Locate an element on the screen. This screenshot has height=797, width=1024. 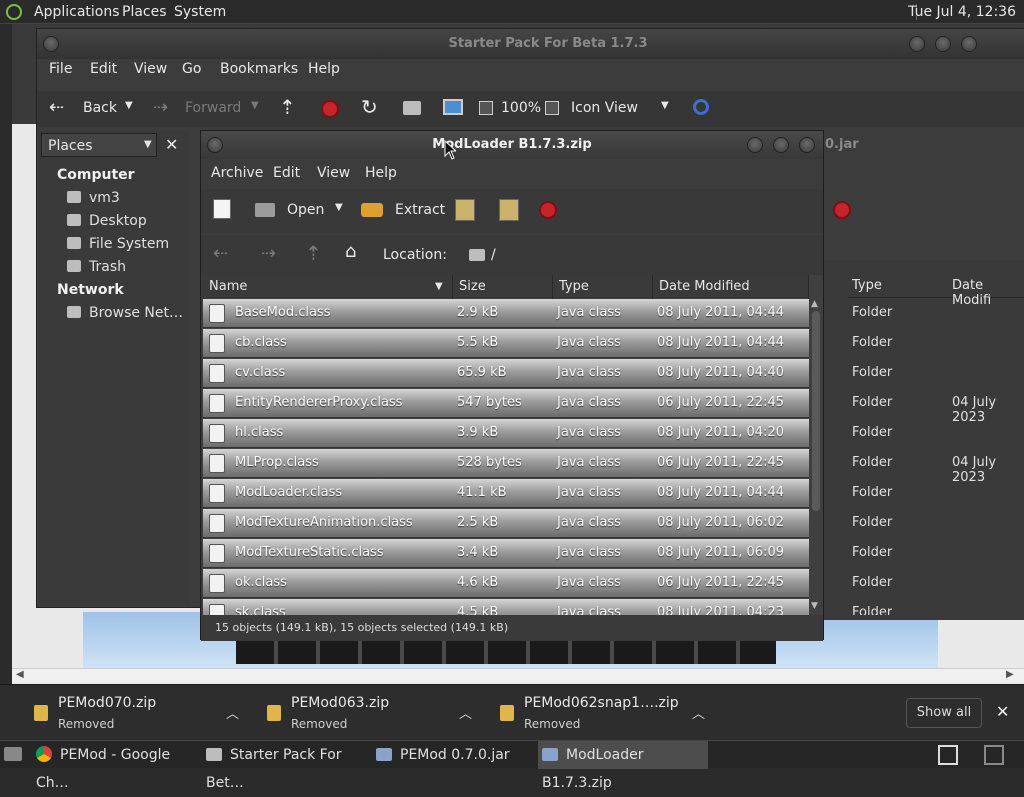
view-mode-dropdown-icon: ▼ is located at coordinates (665, 105).